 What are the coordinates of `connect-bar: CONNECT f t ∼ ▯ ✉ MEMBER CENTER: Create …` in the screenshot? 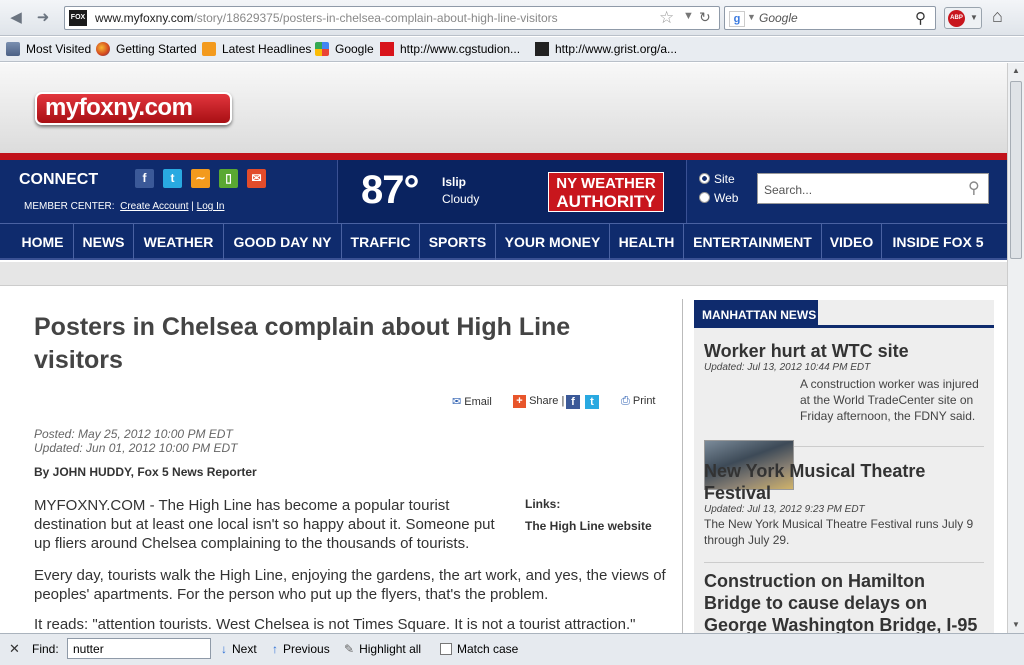 It's located at (503, 191).